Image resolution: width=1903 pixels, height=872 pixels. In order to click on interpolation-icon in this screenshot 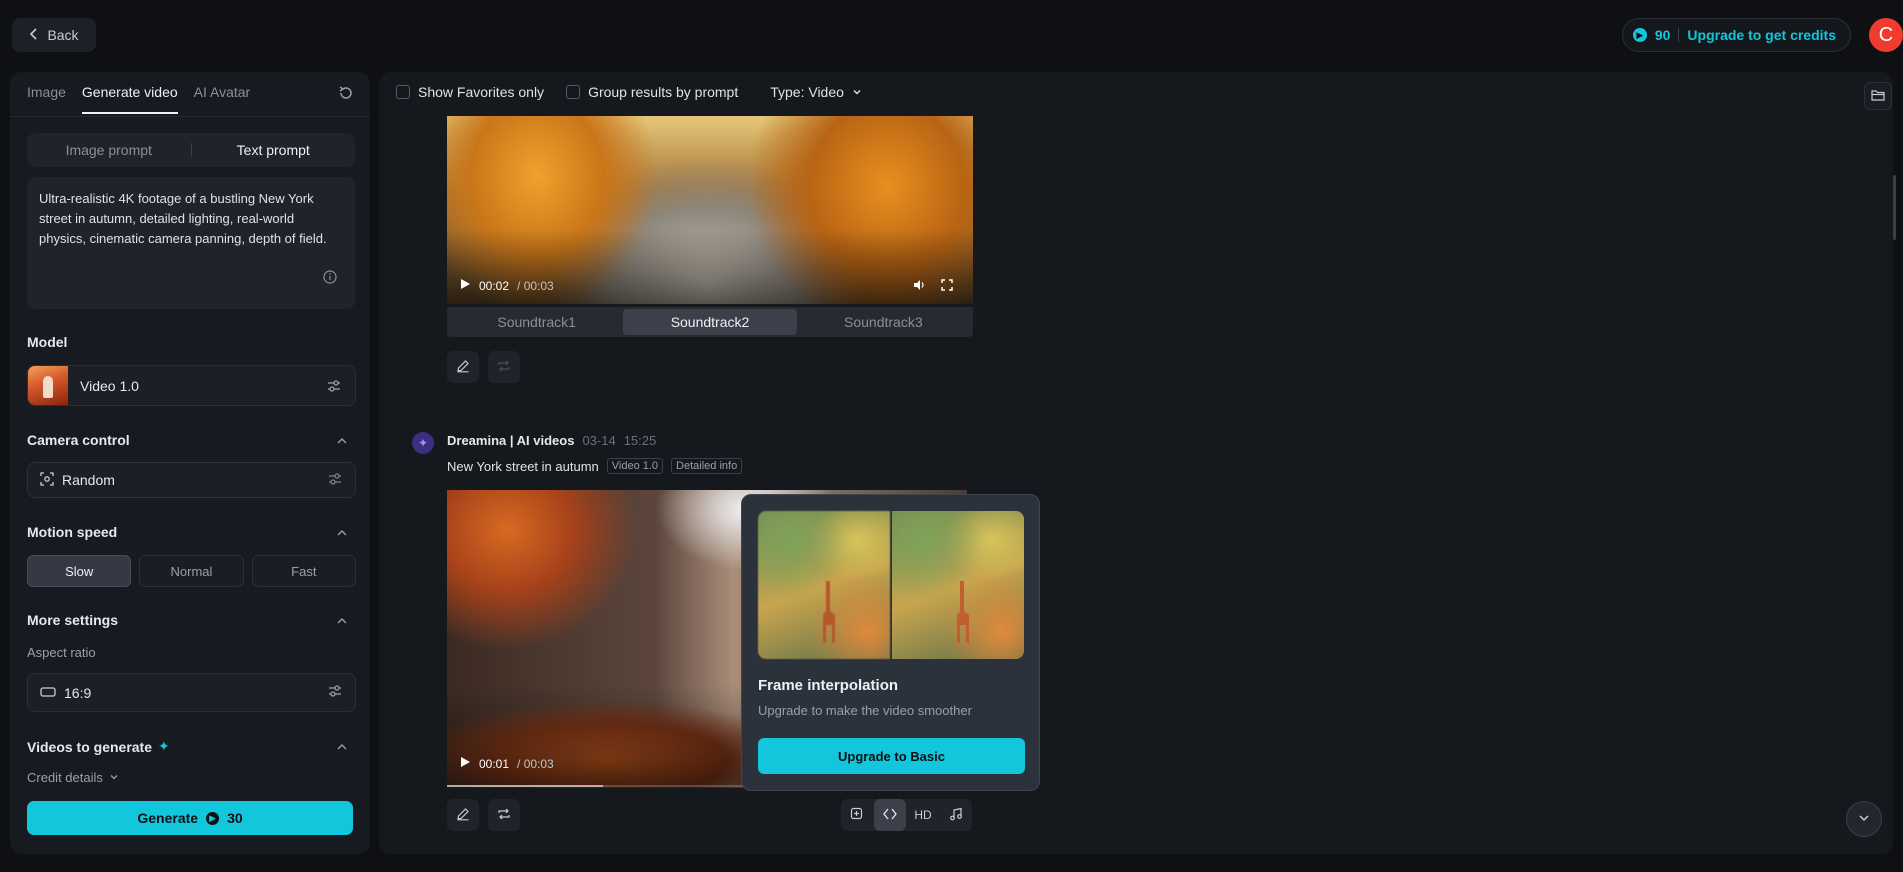, I will do `click(890, 815)`.